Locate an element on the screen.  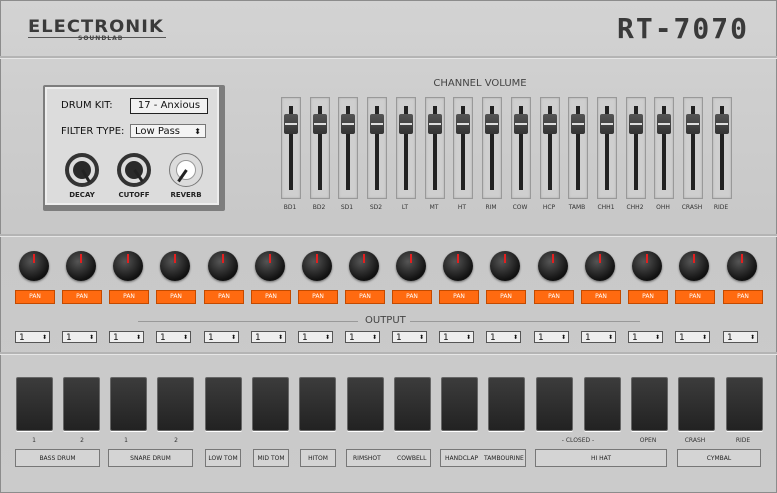
mid-tom-button: MID TOM is located at coordinates (271, 458).